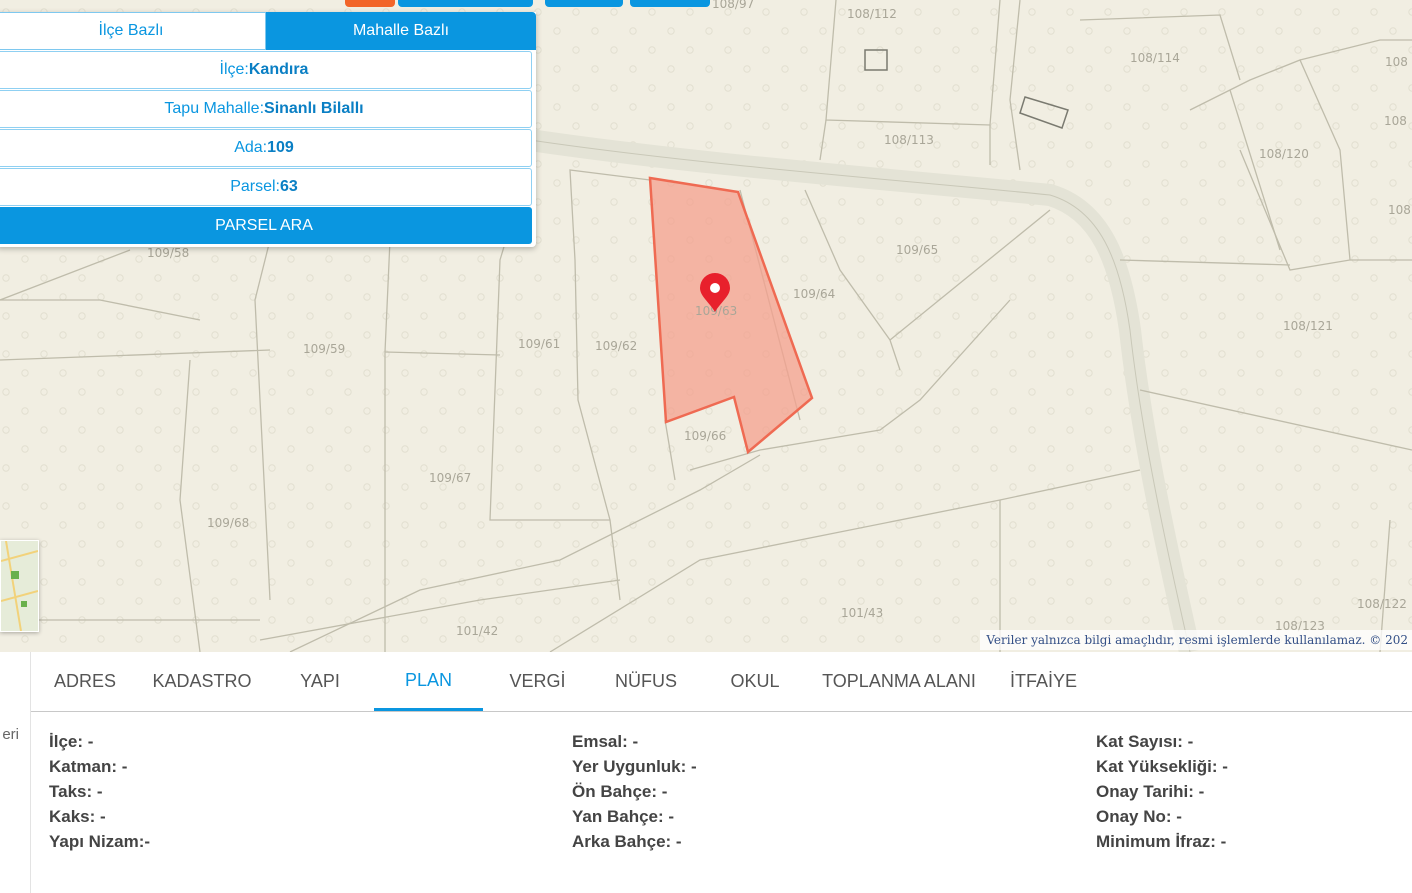 The height and width of the screenshot is (893, 1412). Describe the element at coordinates (289, 186) in the screenshot. I see `field-value: 63` at that location.